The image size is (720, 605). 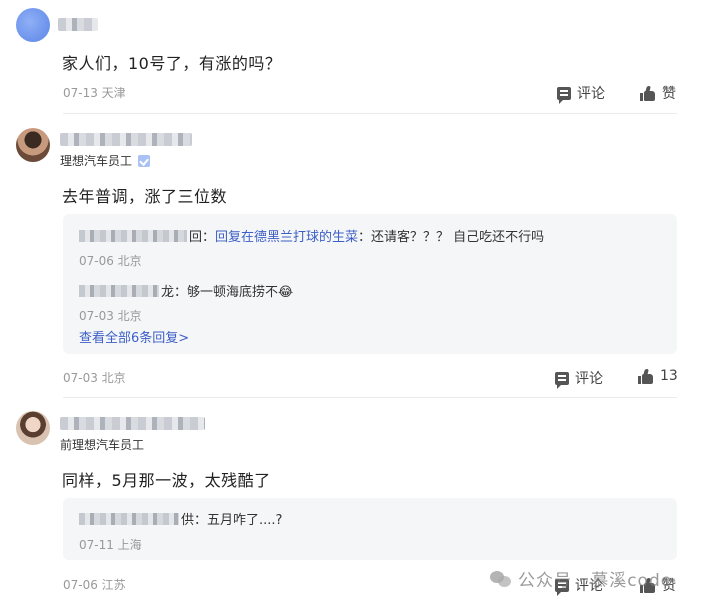 I want to click on user-title: 前理想汽车员工, so click(x=102, y=444).